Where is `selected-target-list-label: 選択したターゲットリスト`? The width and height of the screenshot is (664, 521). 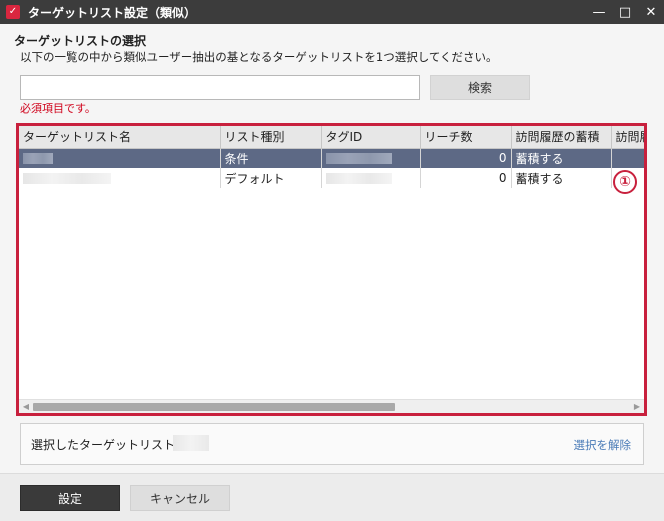
selected-target-list-label: 選択したターゲットリスト is located at coordinates (103, 445).